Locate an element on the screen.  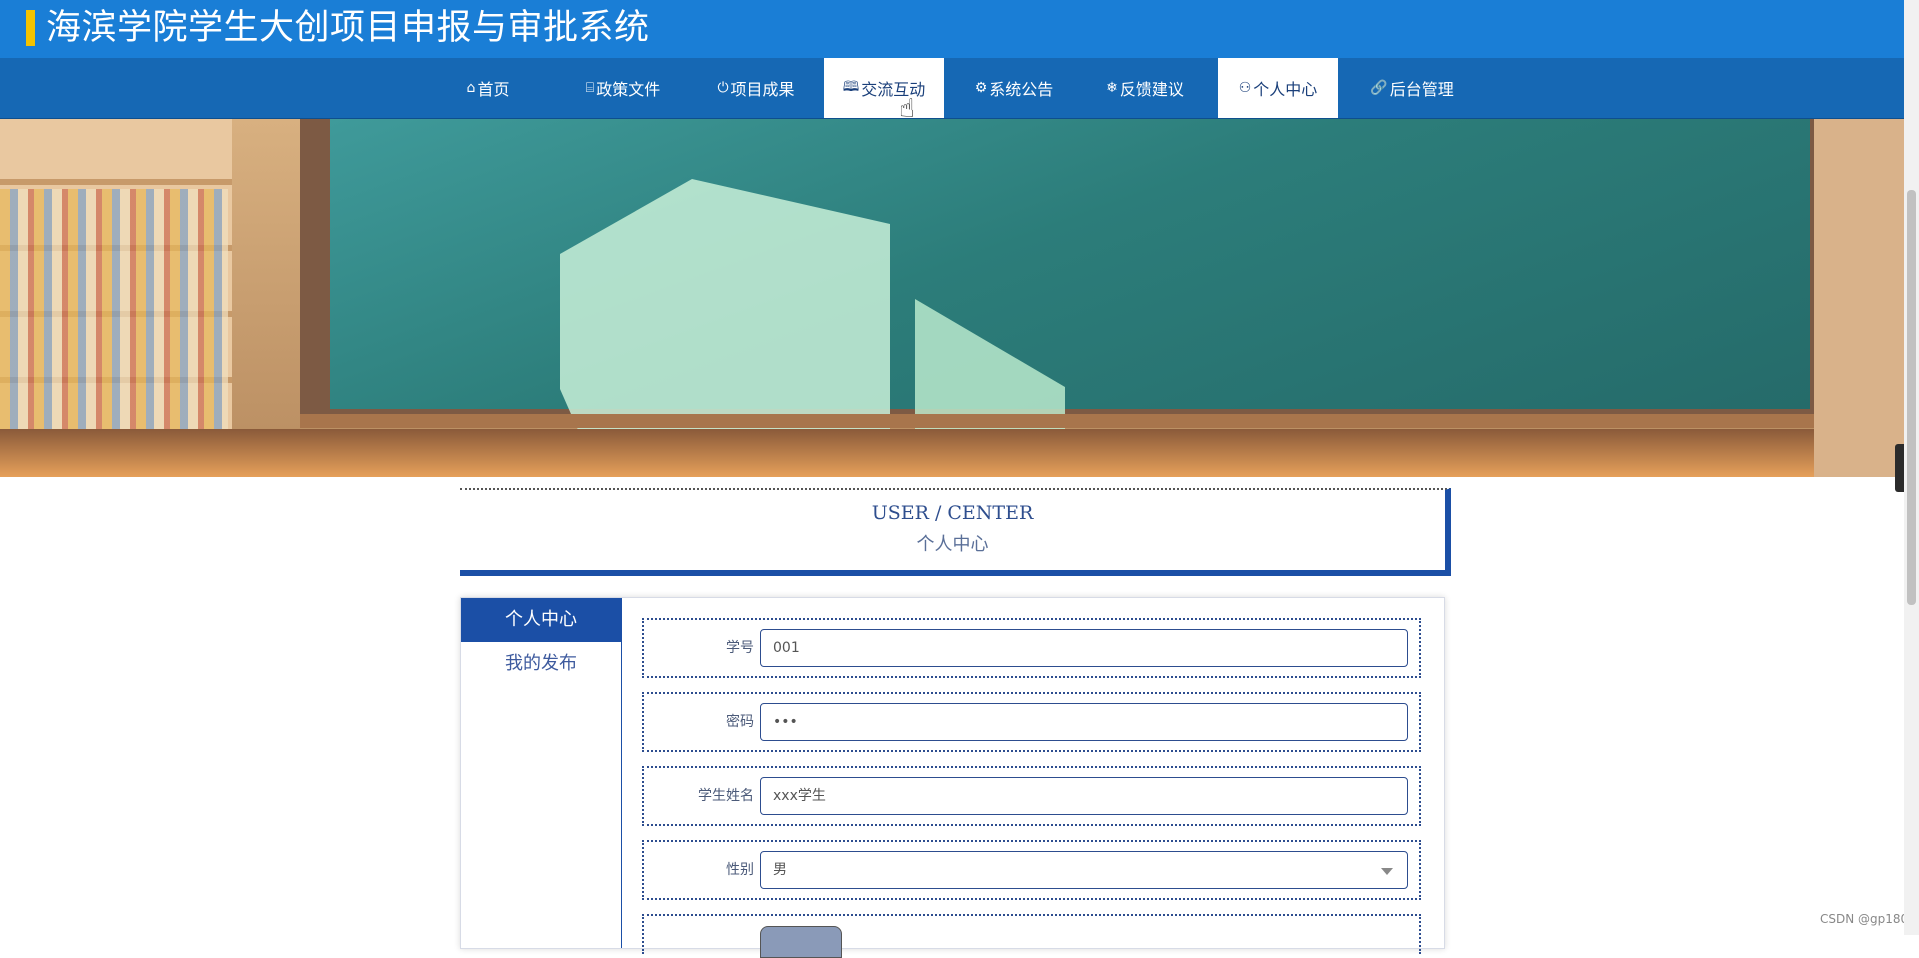
nav-label: 项目成果 is located at coordinates (762, 89).